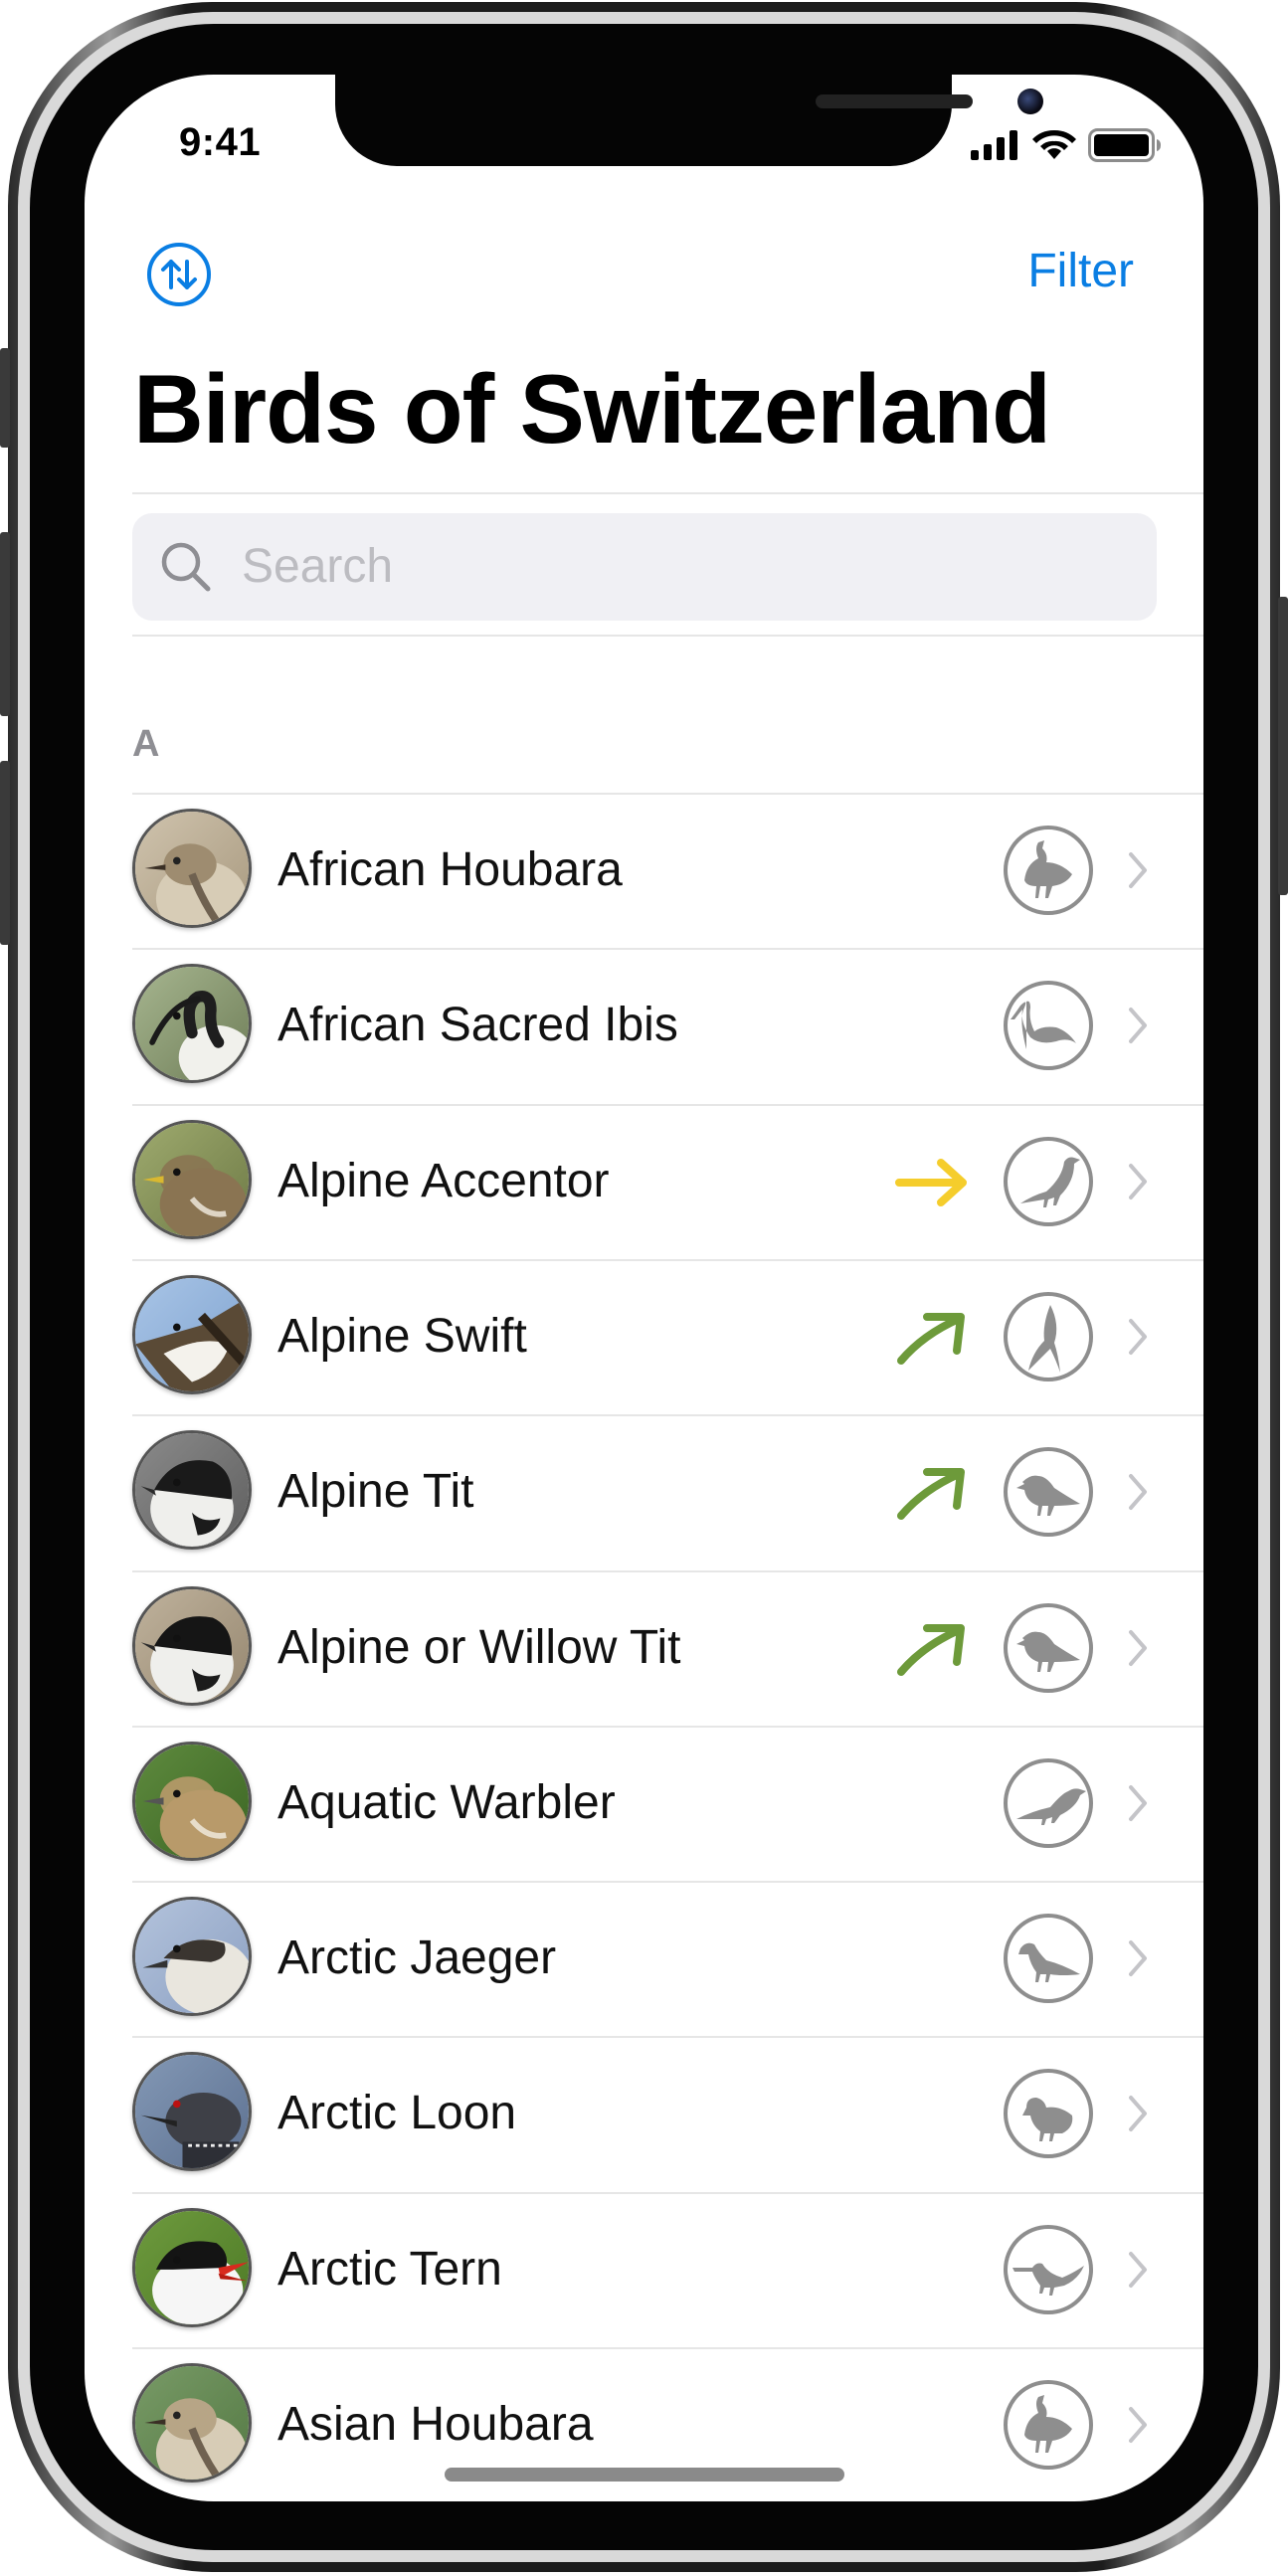 This screenshot has height=2576, width=1288. What do you see at coordinates (1048, 2114) in the screenshot?
I see `pigeon-silhouette-icon` at bounding box center [1048, 2114].